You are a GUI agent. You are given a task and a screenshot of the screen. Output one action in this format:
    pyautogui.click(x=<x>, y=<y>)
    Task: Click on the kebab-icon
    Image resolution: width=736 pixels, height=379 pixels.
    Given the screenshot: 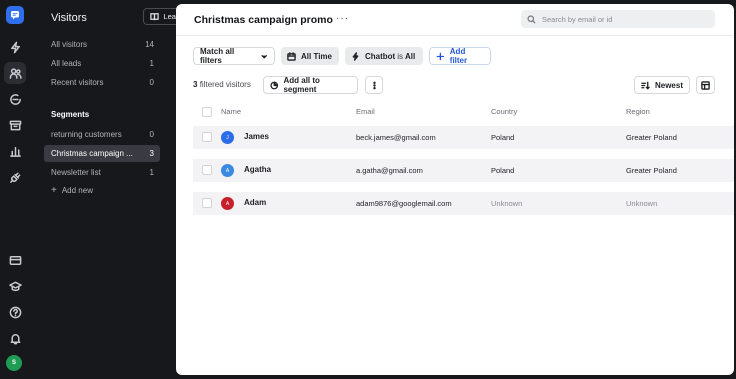 What is the action you would take?
    pyautogui.click(x=374, y=85)
    